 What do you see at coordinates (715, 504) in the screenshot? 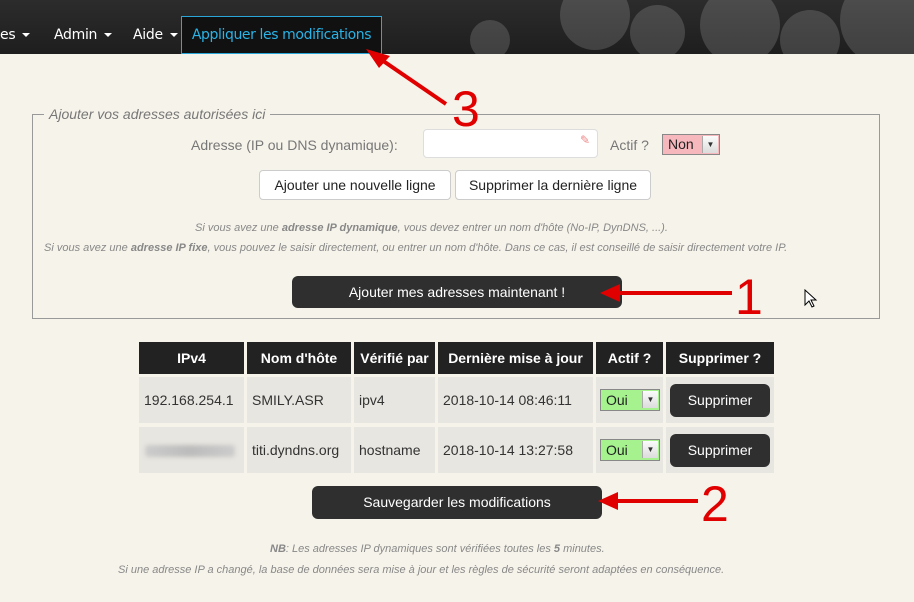
I see `annotation-number-2: 2` at bounding box center [715, 504].